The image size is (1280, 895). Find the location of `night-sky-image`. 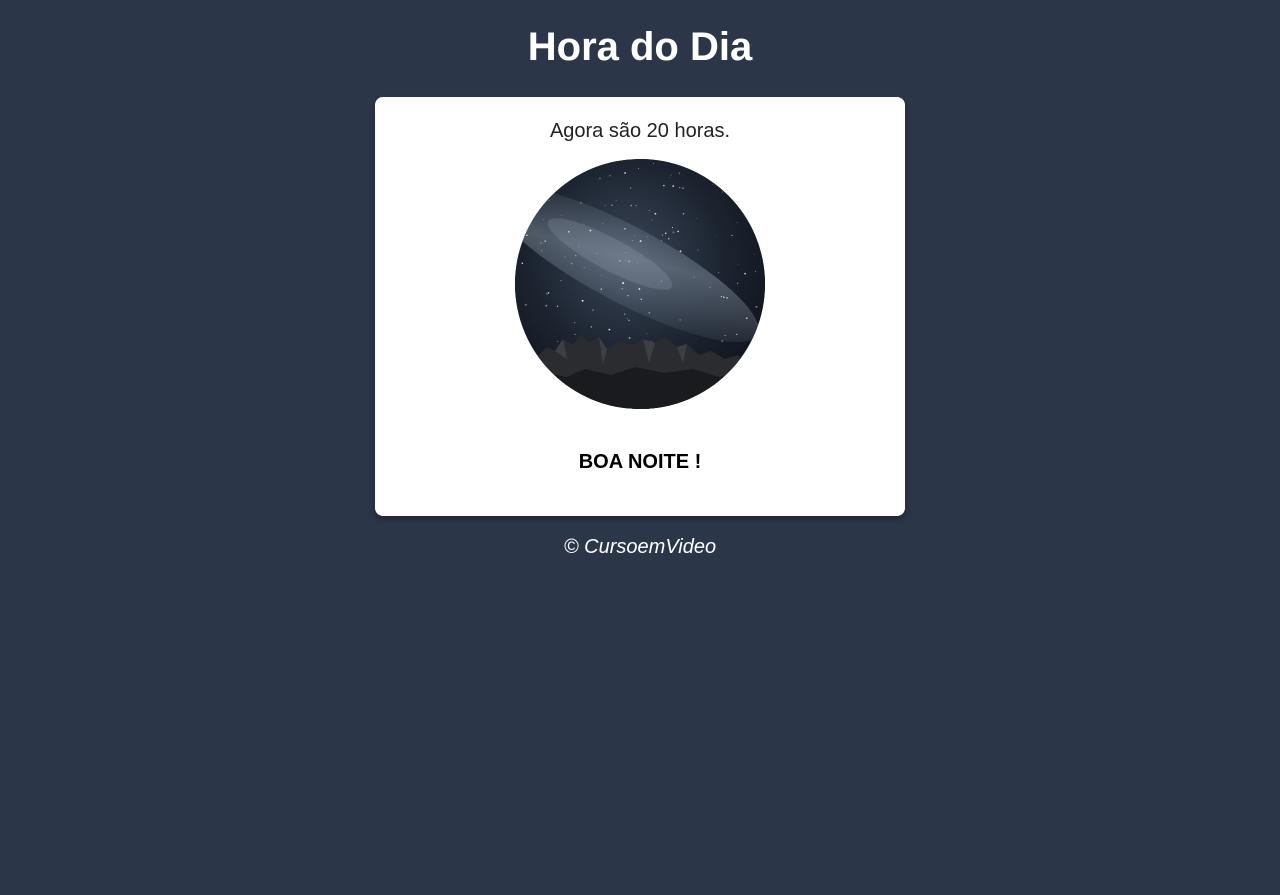

night-sky-image is located at coordinates (640, 284).